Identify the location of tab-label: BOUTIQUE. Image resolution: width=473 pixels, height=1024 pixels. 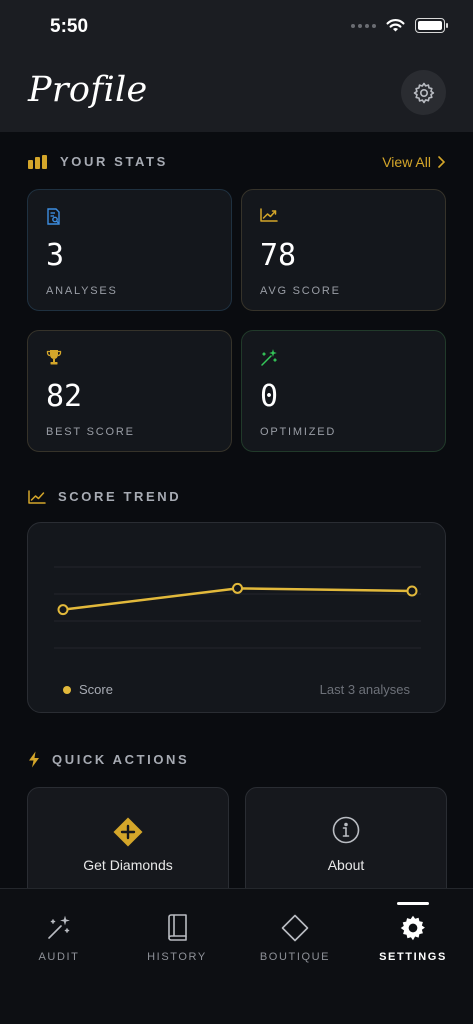
(295, 957).